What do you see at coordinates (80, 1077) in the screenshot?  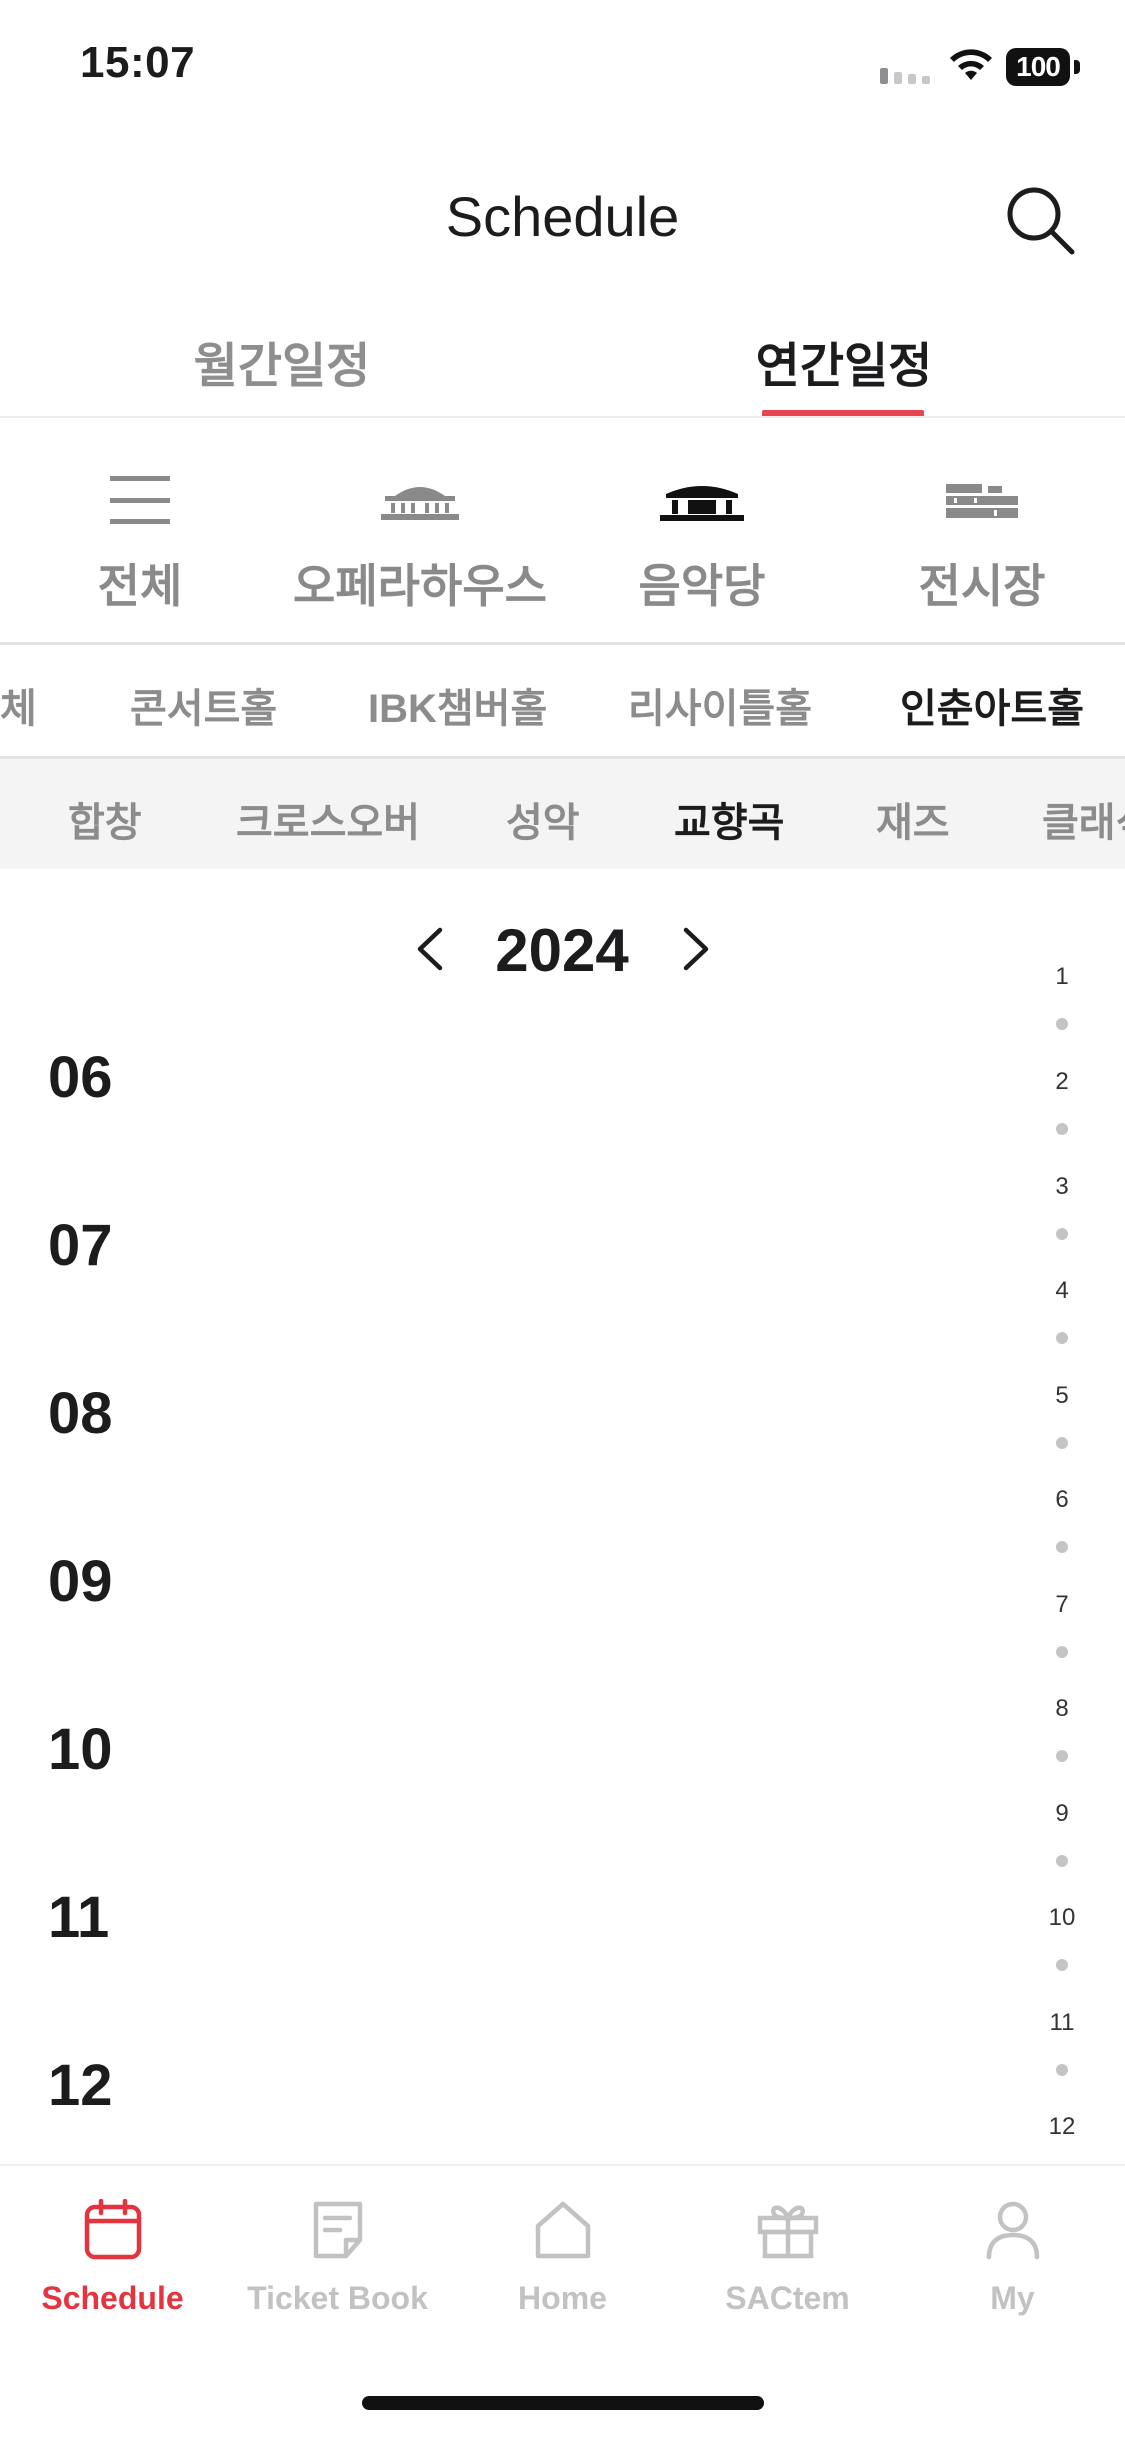 I see `month-heading: 06` at bounding box center [80, 1077].